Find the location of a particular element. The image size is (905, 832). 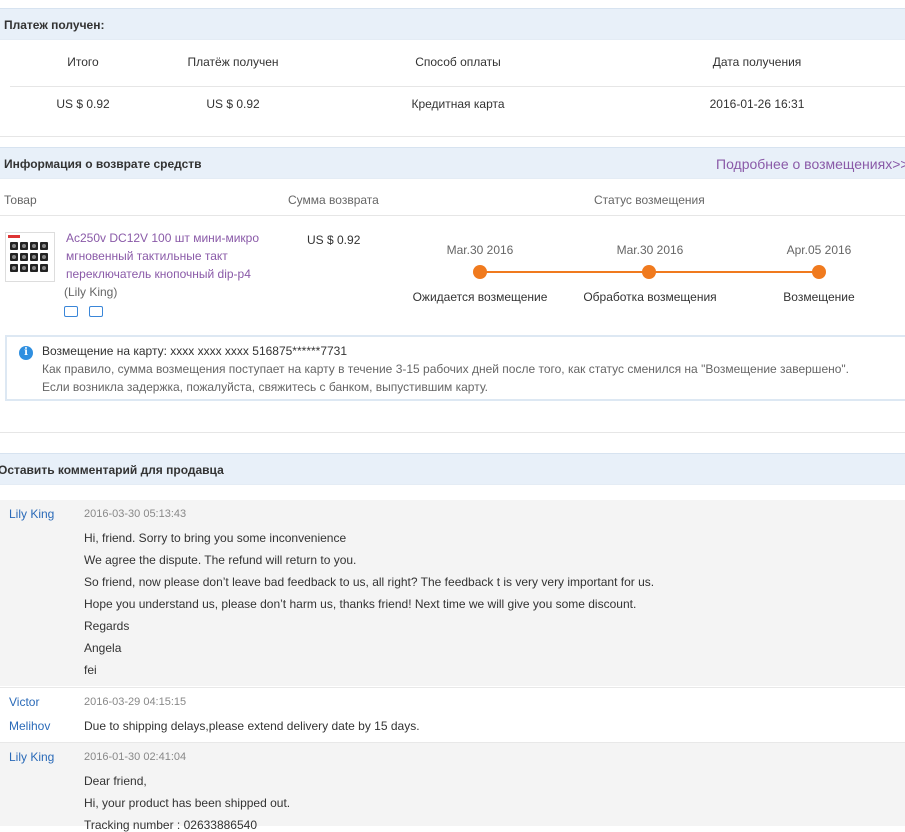

order-detail-icon is located at coordinates (96, 311).